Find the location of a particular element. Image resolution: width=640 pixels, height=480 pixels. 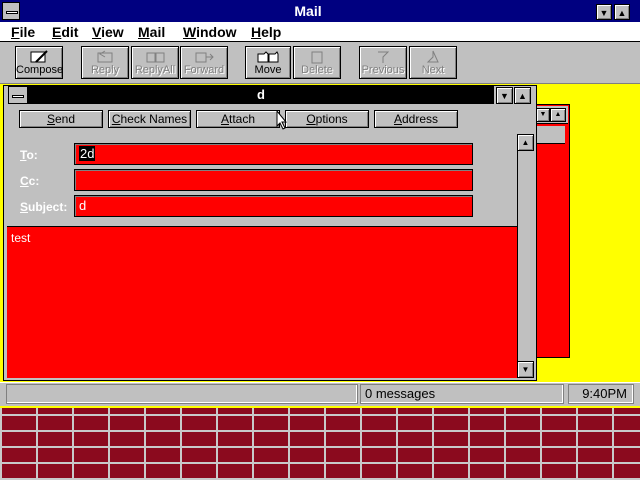

message-count: 0 messages is located at coordinates (462, 394).